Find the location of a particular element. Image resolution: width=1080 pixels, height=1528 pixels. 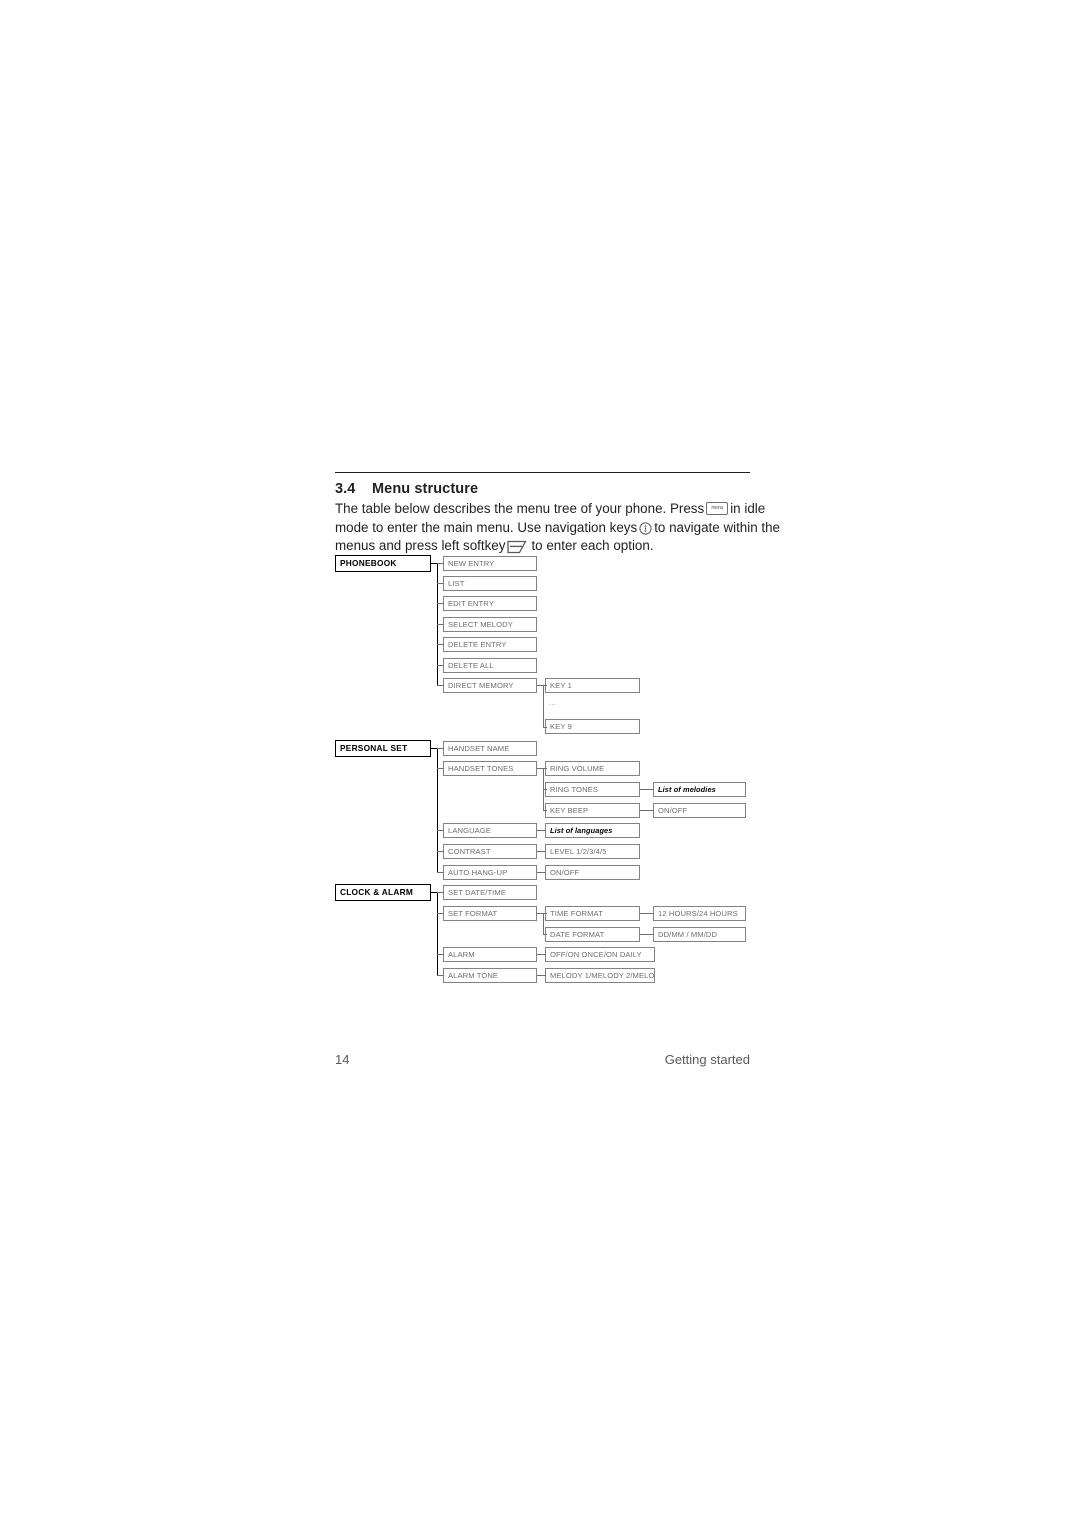

menu-node-list-of-languages: List of languages is located at coordinates (592, 830).